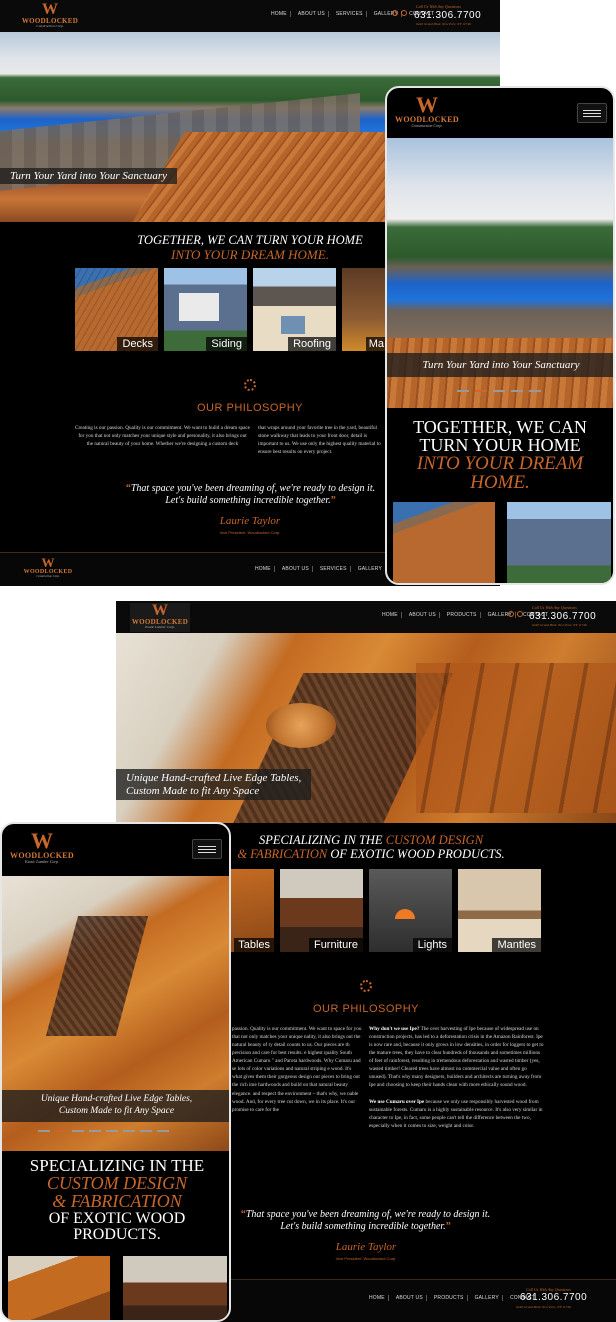  I want to click on address: 6440 Grand Blvd, New Port, NY 11746, so click(559, 625).